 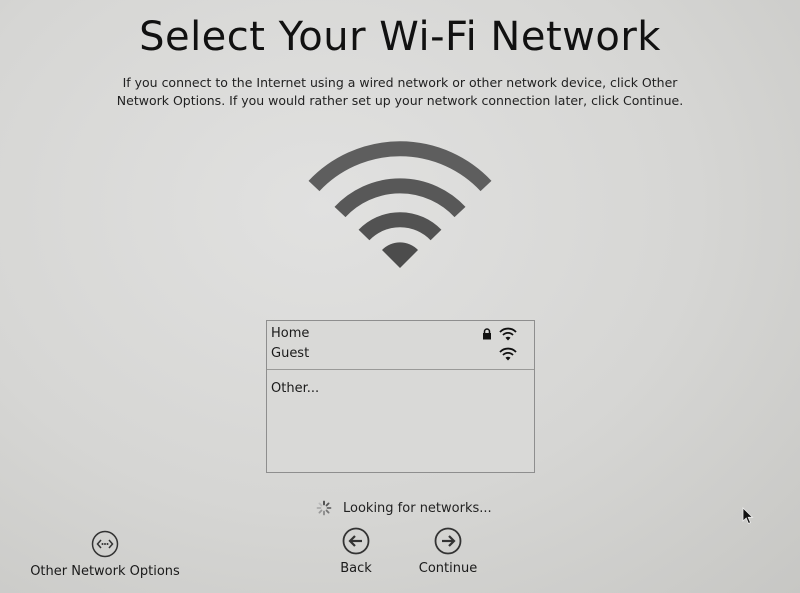 I want to click on other-network-options-button: Other Network Options, so click(x=105, y=554).